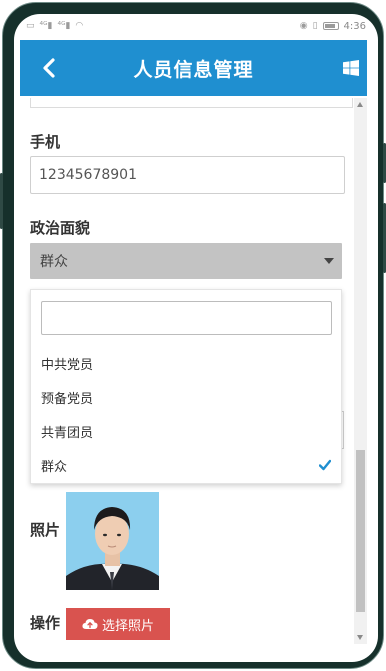 The width and height of the screenshot is (386, 671). What do you see at coordinates (90, 624) in the screenshot?
I see `cloud-upload-icon` at bounding box center [90, 624].